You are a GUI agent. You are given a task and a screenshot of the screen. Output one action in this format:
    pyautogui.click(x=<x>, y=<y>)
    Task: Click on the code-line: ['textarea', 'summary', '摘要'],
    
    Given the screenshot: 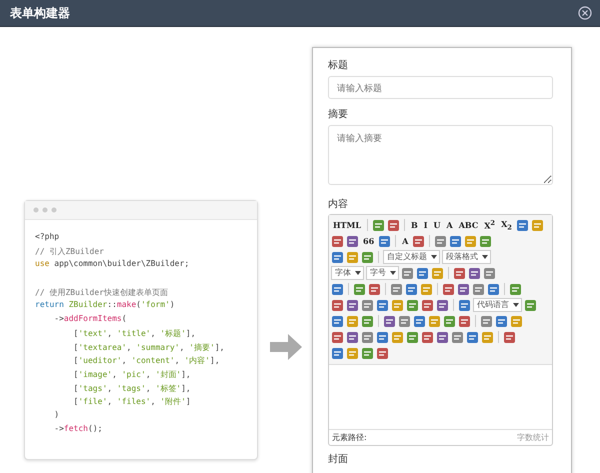 What is the action you would take?
    pyautogui.click(x=148, y=347)
    